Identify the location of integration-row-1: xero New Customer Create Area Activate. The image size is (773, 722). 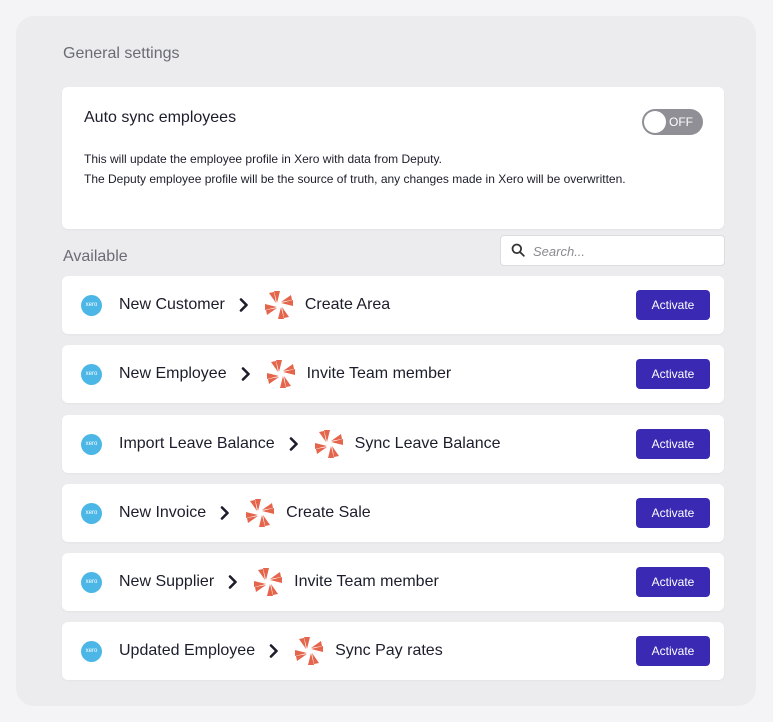
(393, 305).